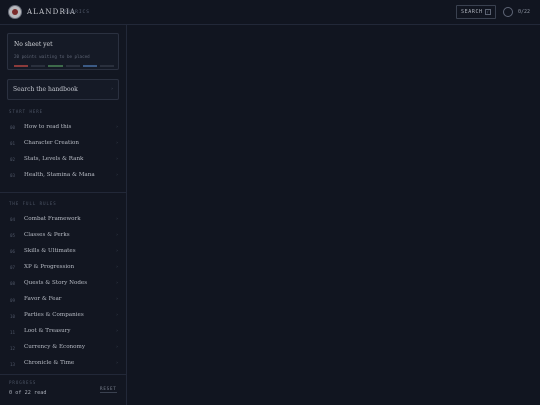 This screenshot has width=540, height=405. Describe the element at coordinates (13, 219) in the screenshot. I see `sidebar-item-number: 04` at that location.